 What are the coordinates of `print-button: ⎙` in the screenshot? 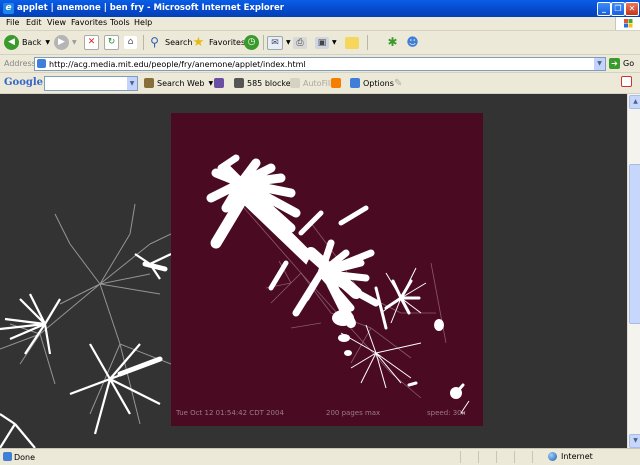 It's located at (301, 42).